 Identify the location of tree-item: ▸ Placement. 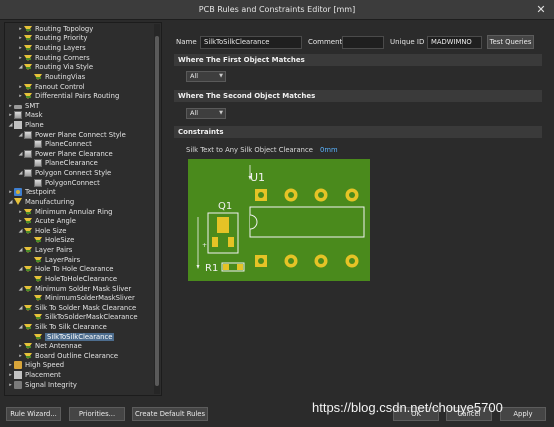
(34, 375).